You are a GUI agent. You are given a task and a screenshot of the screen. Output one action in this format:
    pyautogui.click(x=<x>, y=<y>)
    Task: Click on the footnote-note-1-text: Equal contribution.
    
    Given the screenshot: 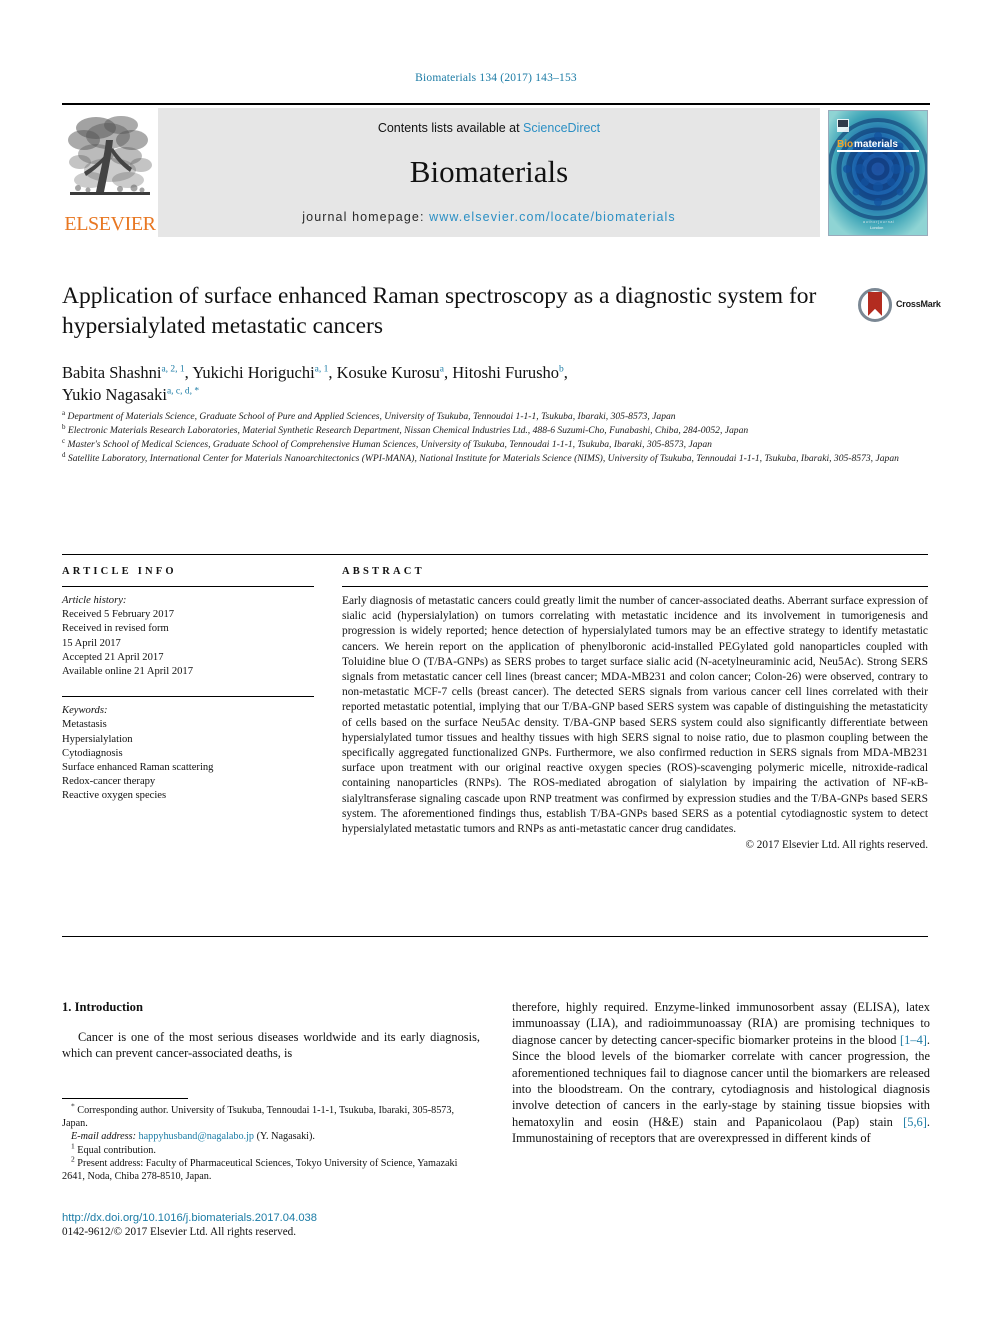 What is the action you would take?
    pyautogui.click(x=116, y=1150)
    